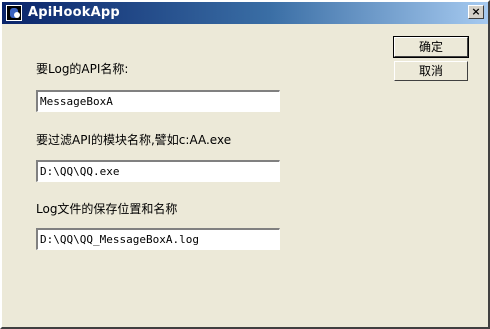 The image size is (490, 329). I want to click on ok-button: 确定, so click(431, 47).